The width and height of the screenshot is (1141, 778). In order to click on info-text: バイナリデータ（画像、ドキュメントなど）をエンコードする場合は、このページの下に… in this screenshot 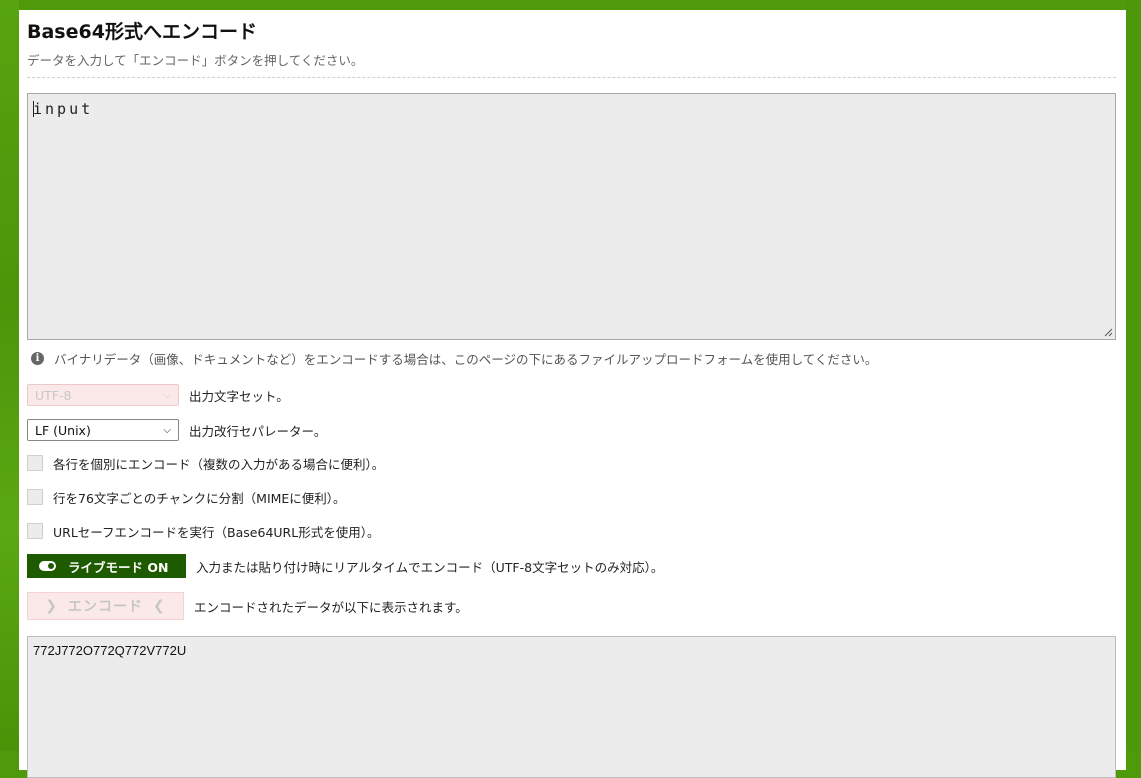, I will do `click(466, 359)`.